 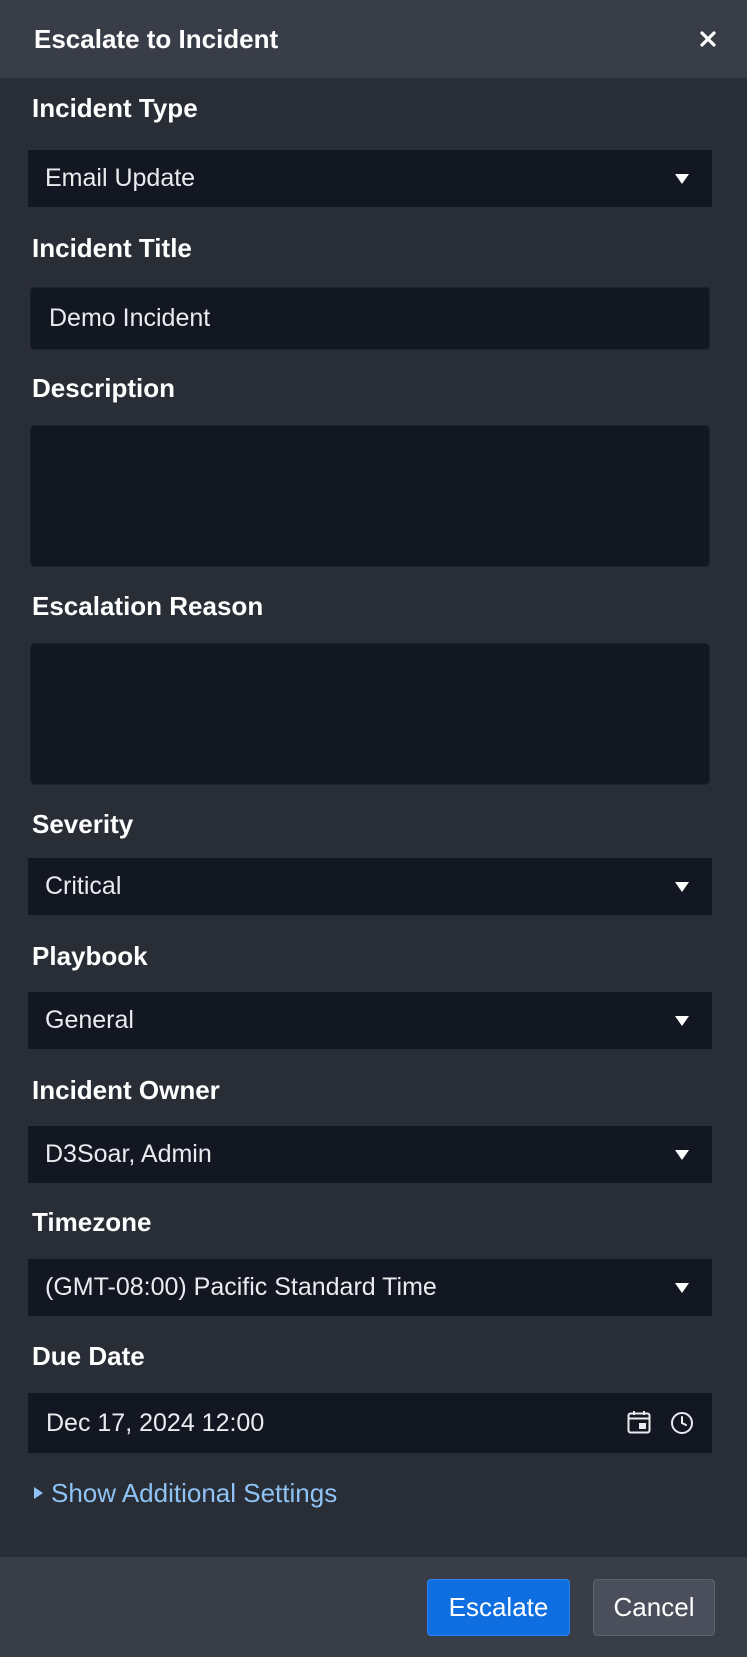 What do you see at coordinates (148, 606) in the screenshot?
I see `escalation-reason-label: Escalation Reason` at bounding box center [148, 606].